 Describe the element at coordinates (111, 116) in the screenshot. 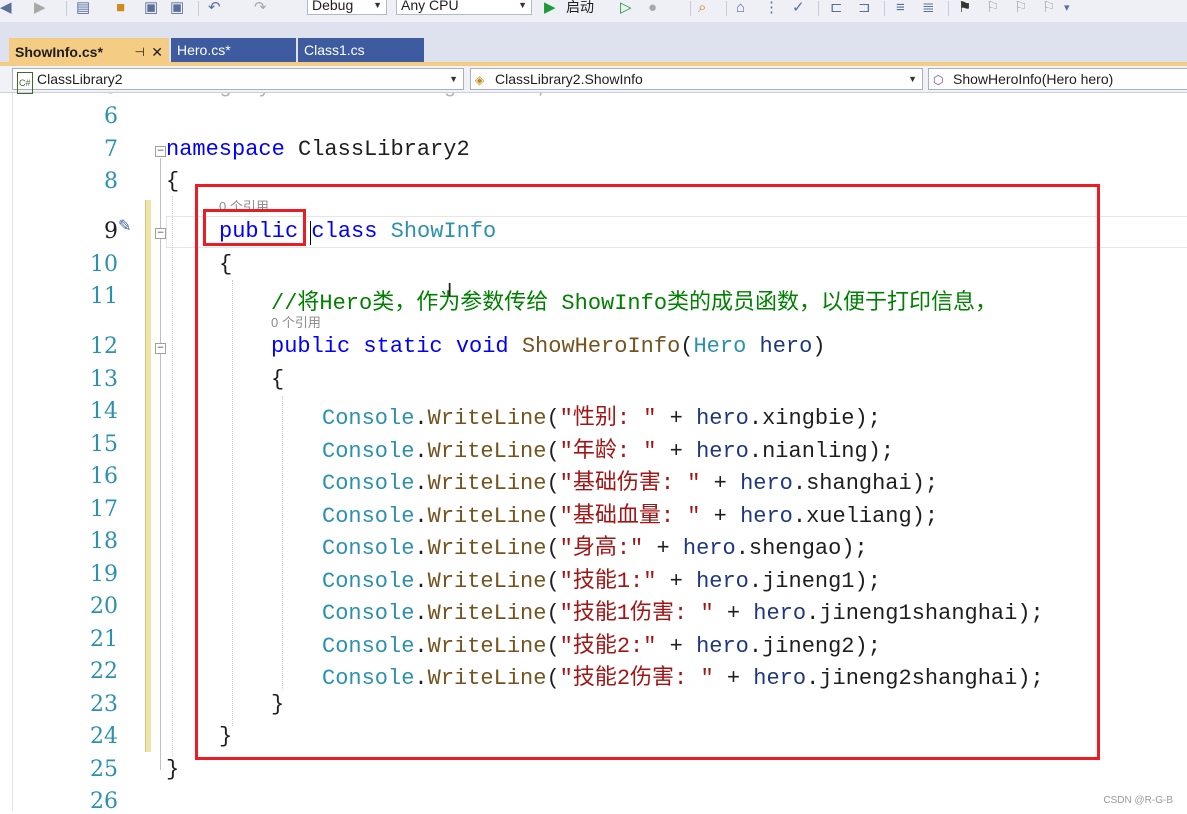

I see `line-number: 6` at that location.